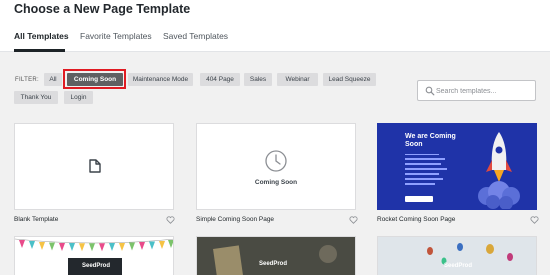 This screenshot has height=275, width=550. What do you see at coordinates (94, 255) in the screenshot?
I see `template-card-bunting: SeedProd` at bounding box center [94, 255].